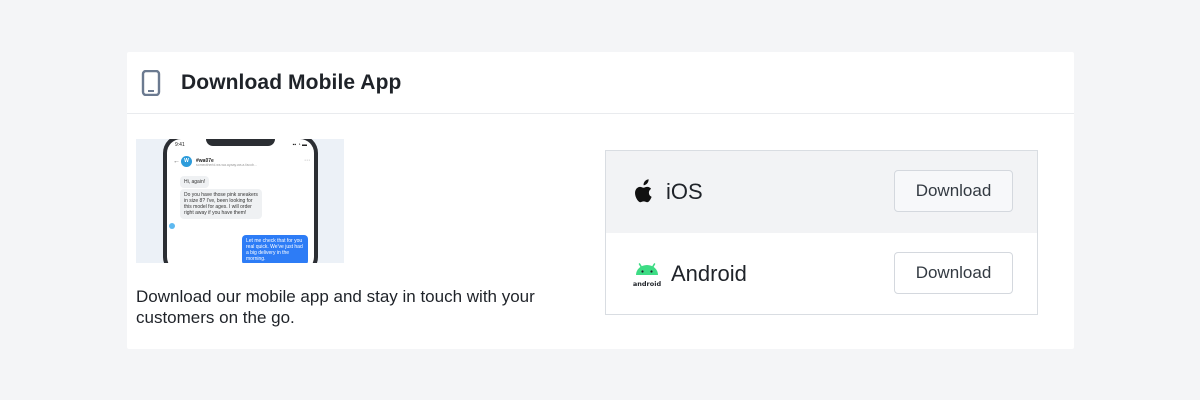  Describe the element at coordinates (299, 145) in the screenshot. I see `status-icons: ▪▪ ◔ ▬` at that location.